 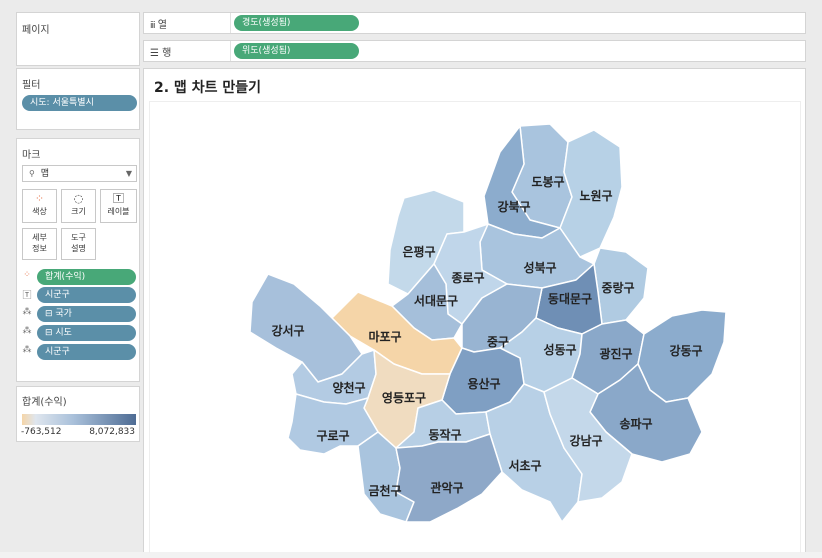 I want to click on mark-type-label: 맵, so click(x=45, y=174).